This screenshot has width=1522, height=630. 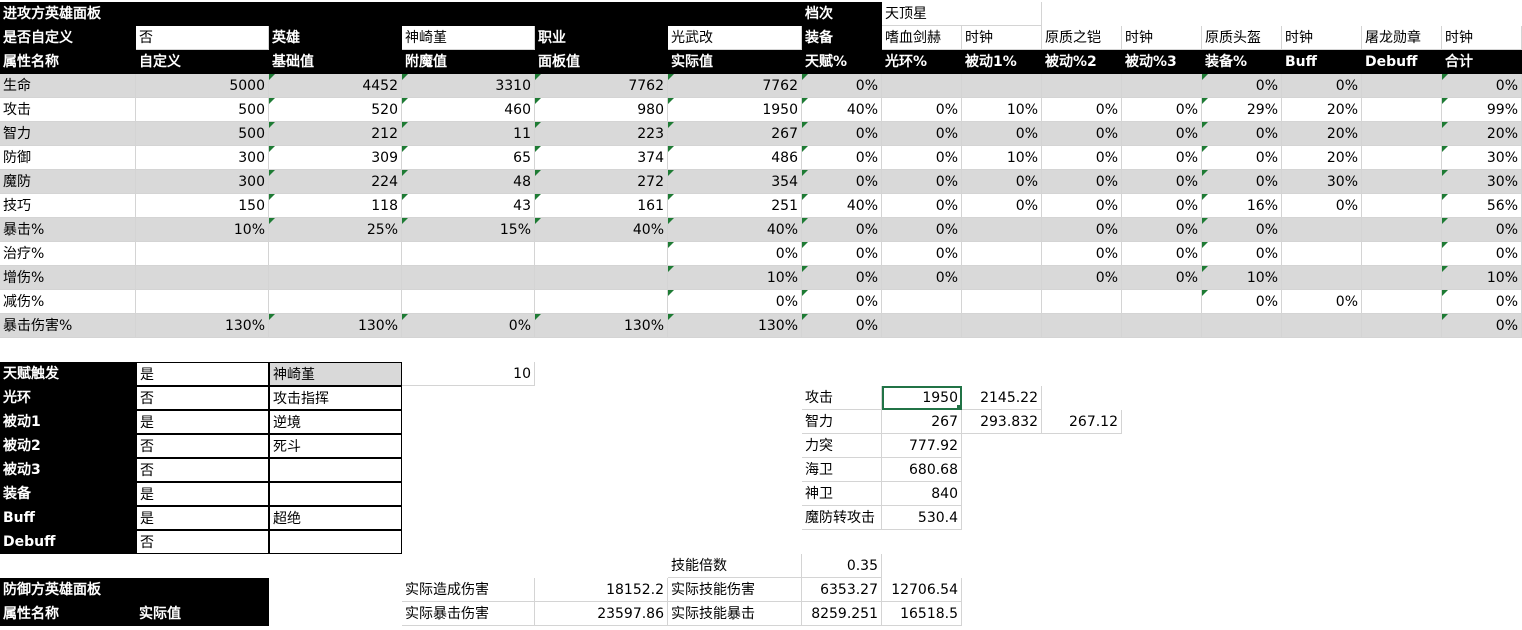 What do you see at coordinates (922, 398) in the screenshot?
I see `calc-value: 1950` at bounding box center [922, 398].